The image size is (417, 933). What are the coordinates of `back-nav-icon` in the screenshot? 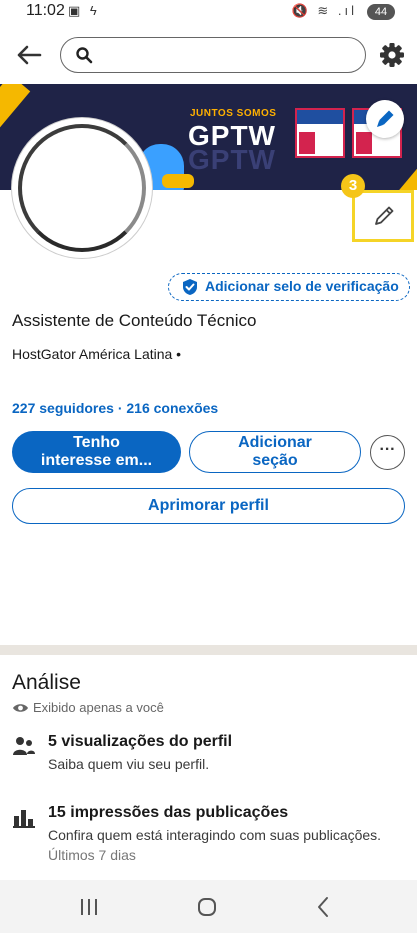 It's located at (323, 907).